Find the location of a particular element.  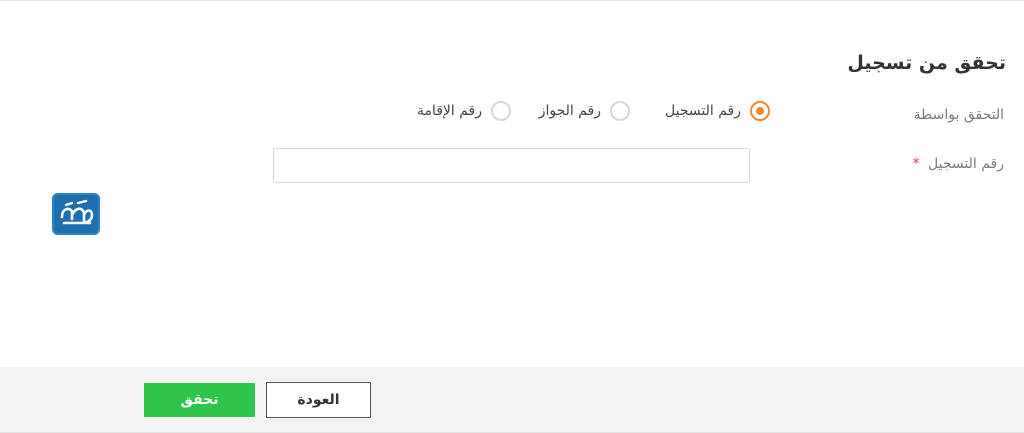

radio-passport-number: رقم الجواز is located at coordinates (584, 111).